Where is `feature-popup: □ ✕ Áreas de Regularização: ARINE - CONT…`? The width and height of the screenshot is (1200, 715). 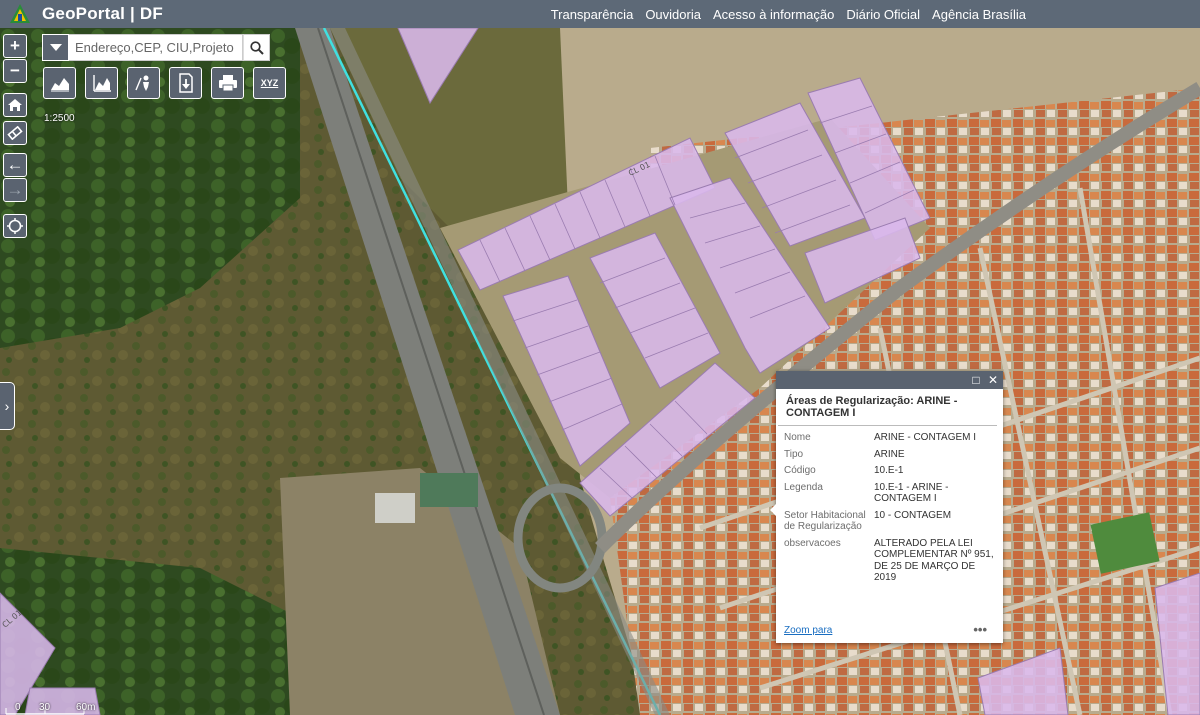 feature-popup: □ ✕ Áreas de Regularização: ARINE - CONT… is located at coordinates (886, 507).